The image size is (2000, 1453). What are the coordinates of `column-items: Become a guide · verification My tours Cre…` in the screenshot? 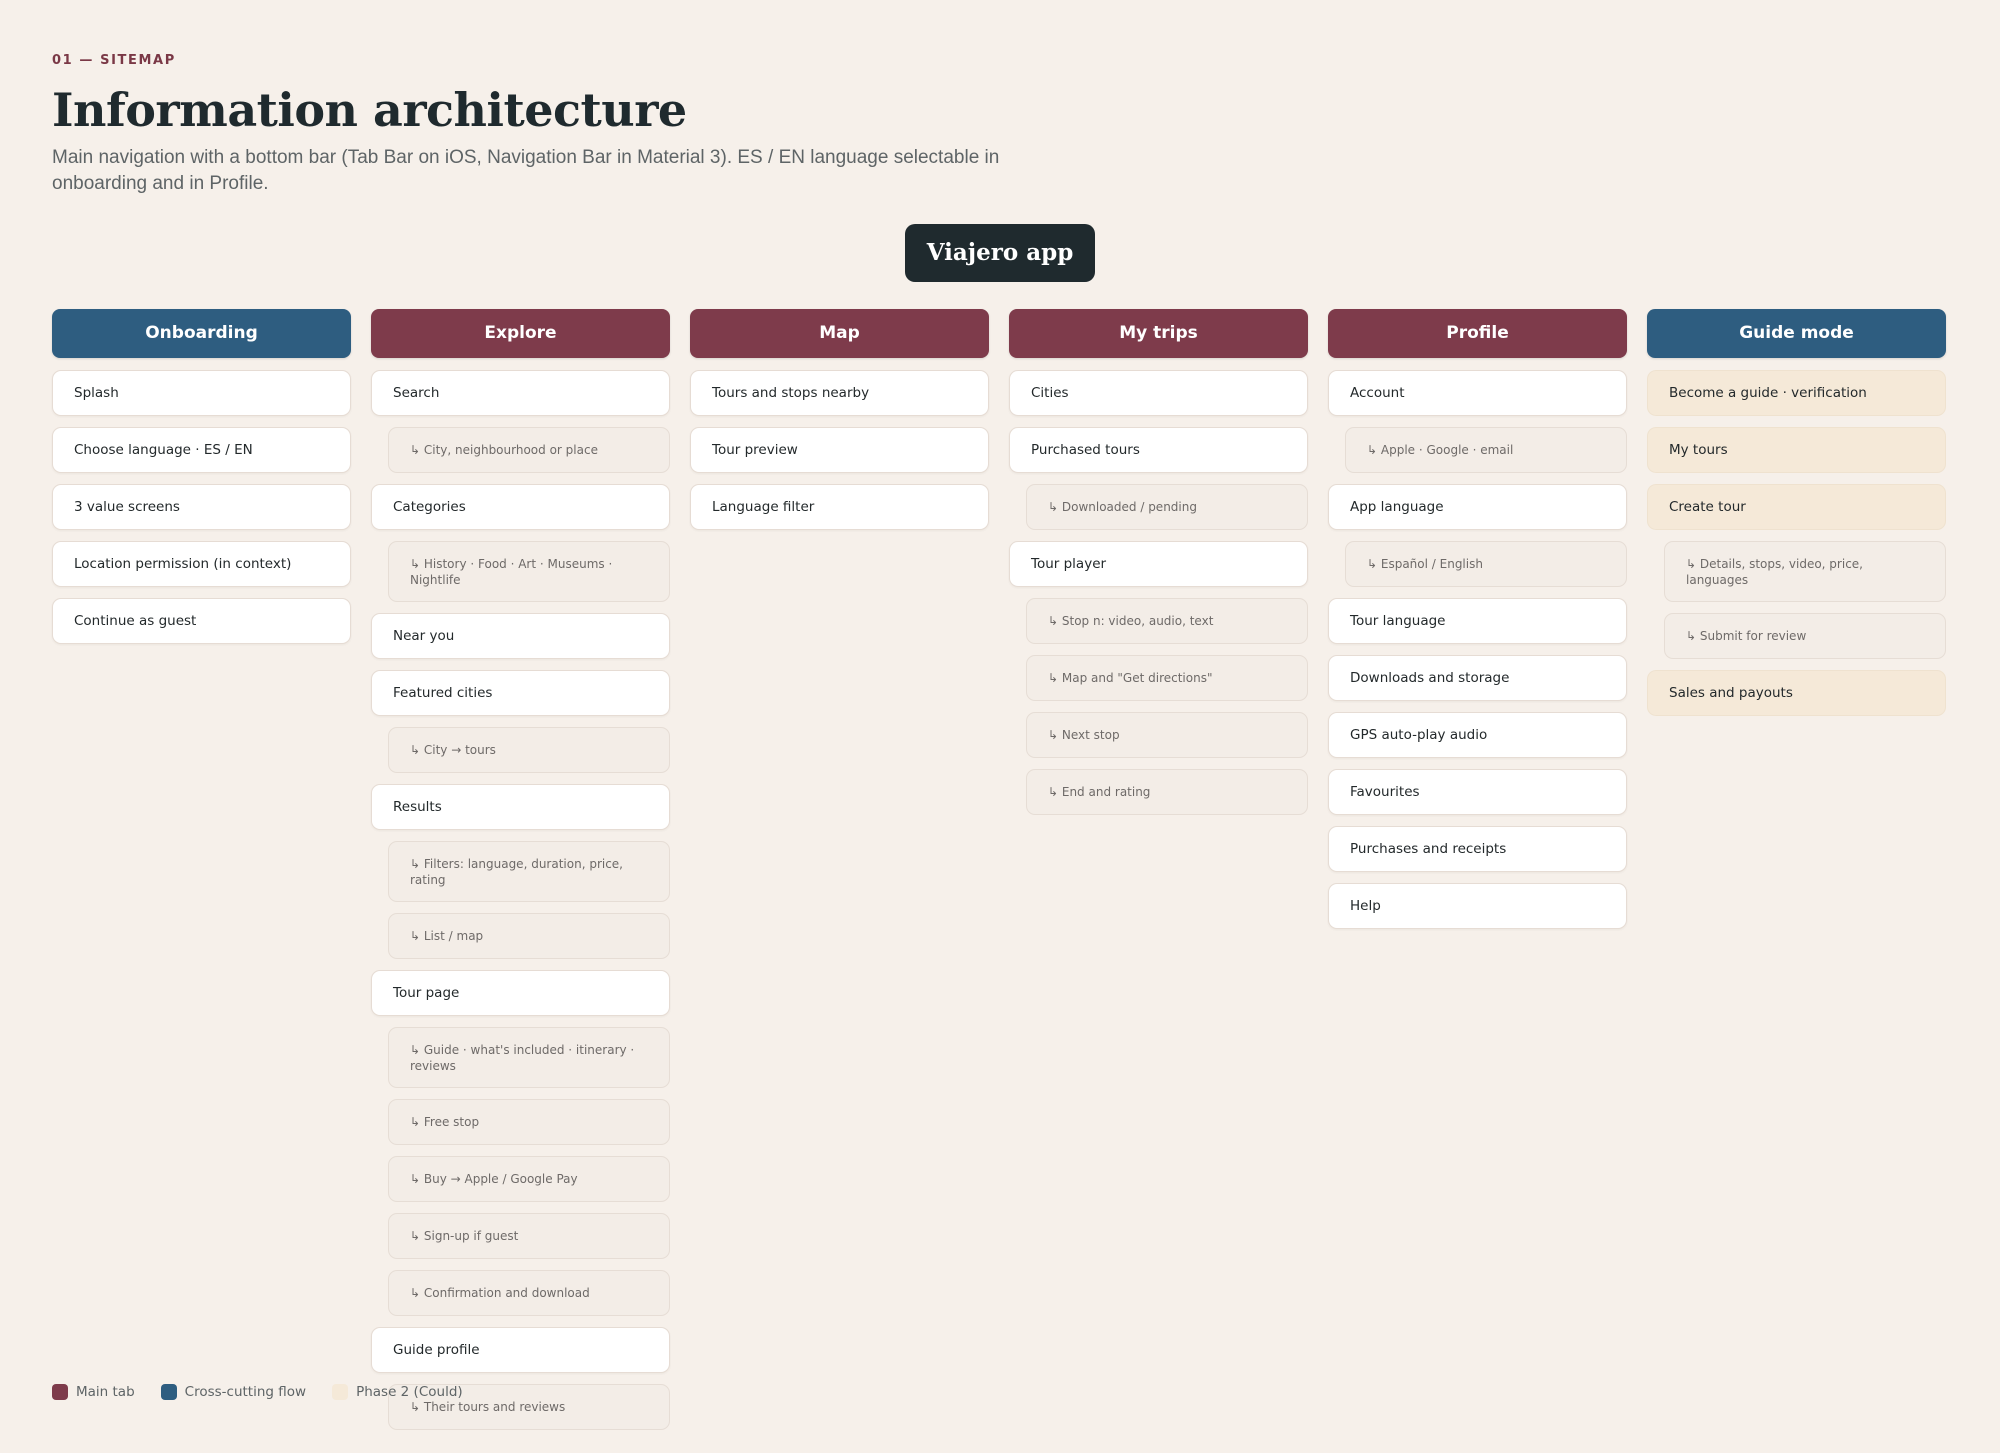 It's located at (1796, 543).